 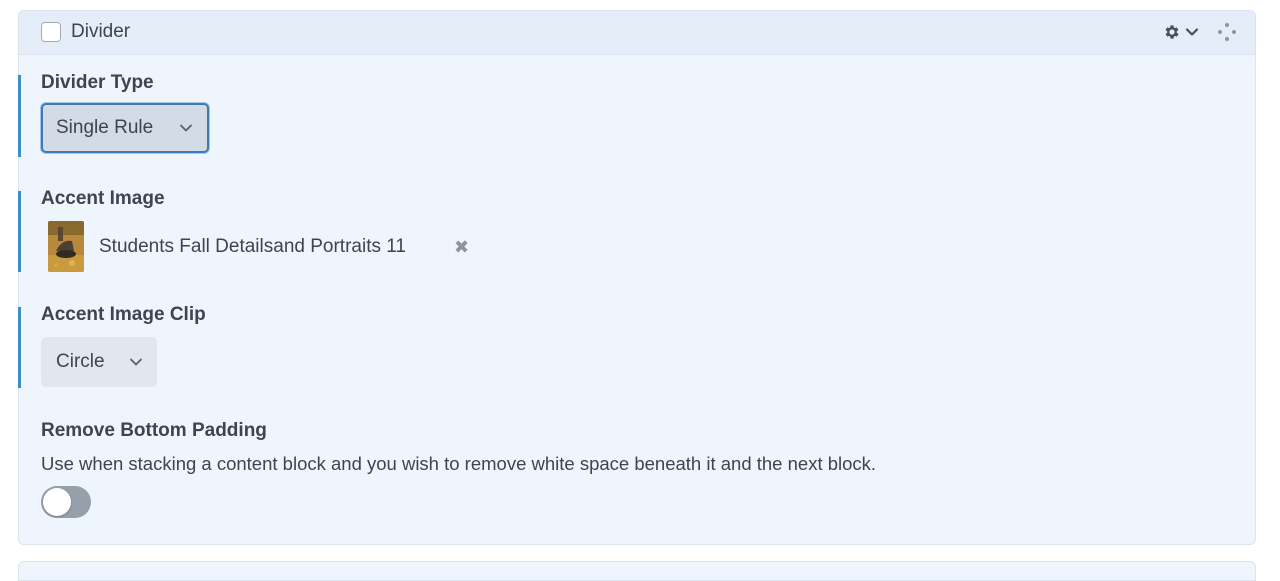 I want to click on block-select-checkbox, so click(x=51, y=32).